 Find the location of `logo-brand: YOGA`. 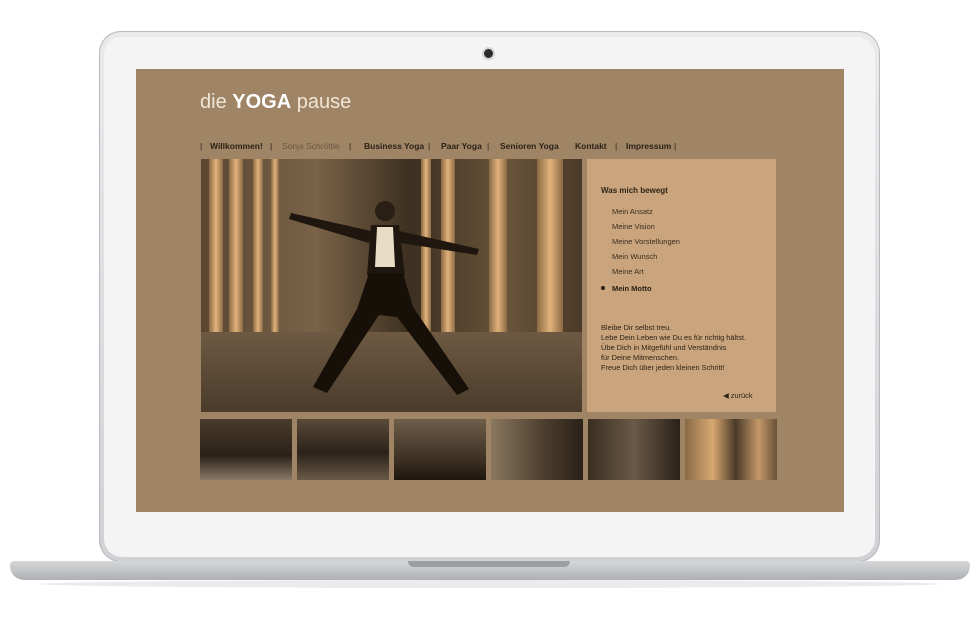

logo-brand: YOGA is located at coordinates (262, 102).